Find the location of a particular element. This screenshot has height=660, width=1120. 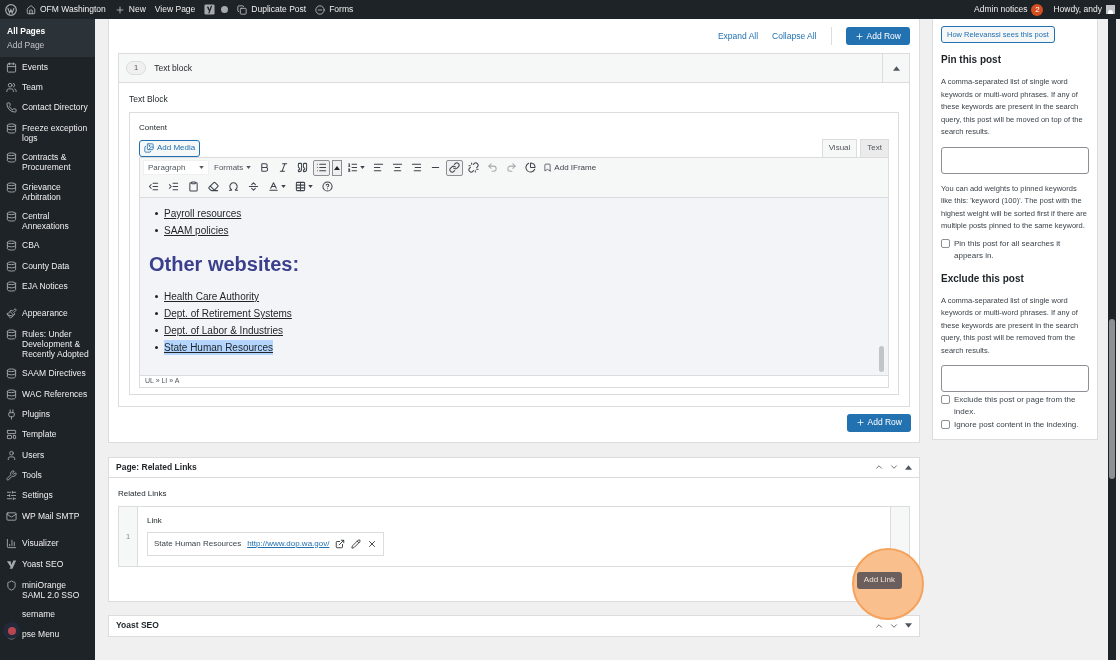

recording-indicator-icon is located at coordinates (11, 630).